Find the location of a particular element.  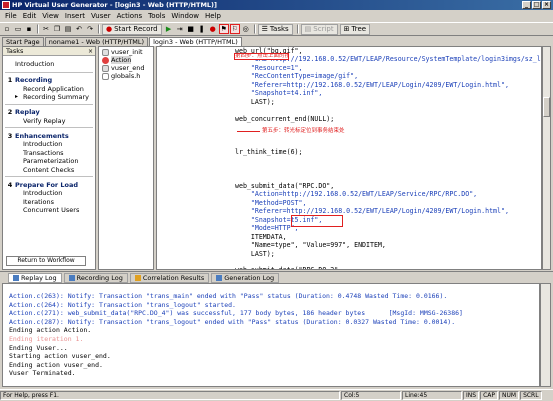

task-step-recording: 1 Recording is located at coordinates (49, 80).